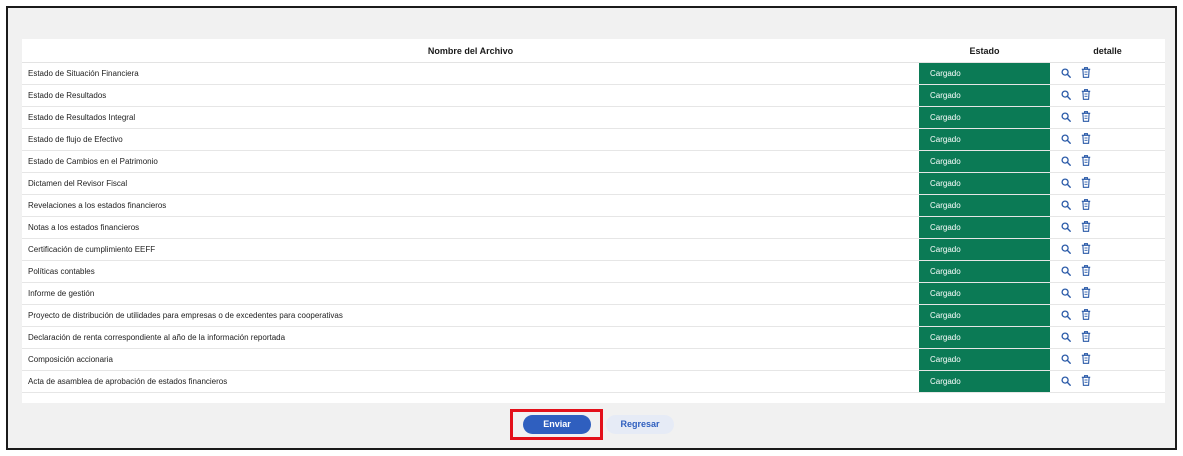  What do you see at coordinates (470, 359) in the screenshot?
I see `file-name-cell: Composición accionaria` at bounding box center [470, 359].